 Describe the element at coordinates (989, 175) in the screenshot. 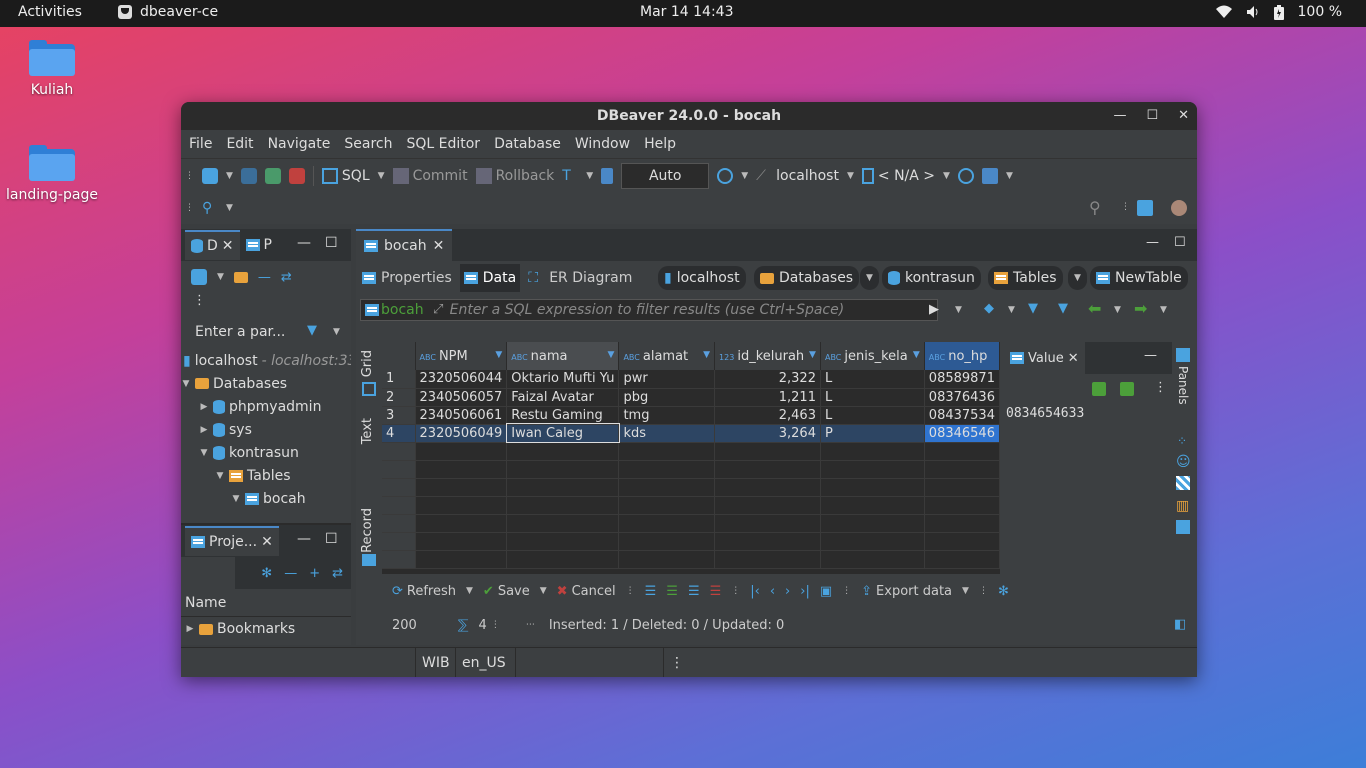

I see `tasks-icon` at that location.